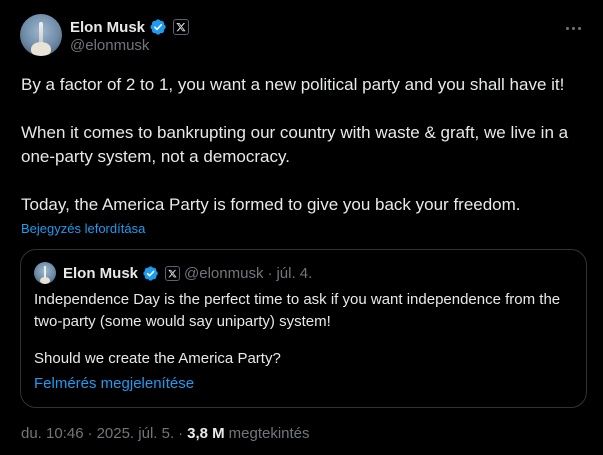 This screenshot has height=455, width=603. I want to click on quoted-post-date: júl. 4., so click(294, 273).